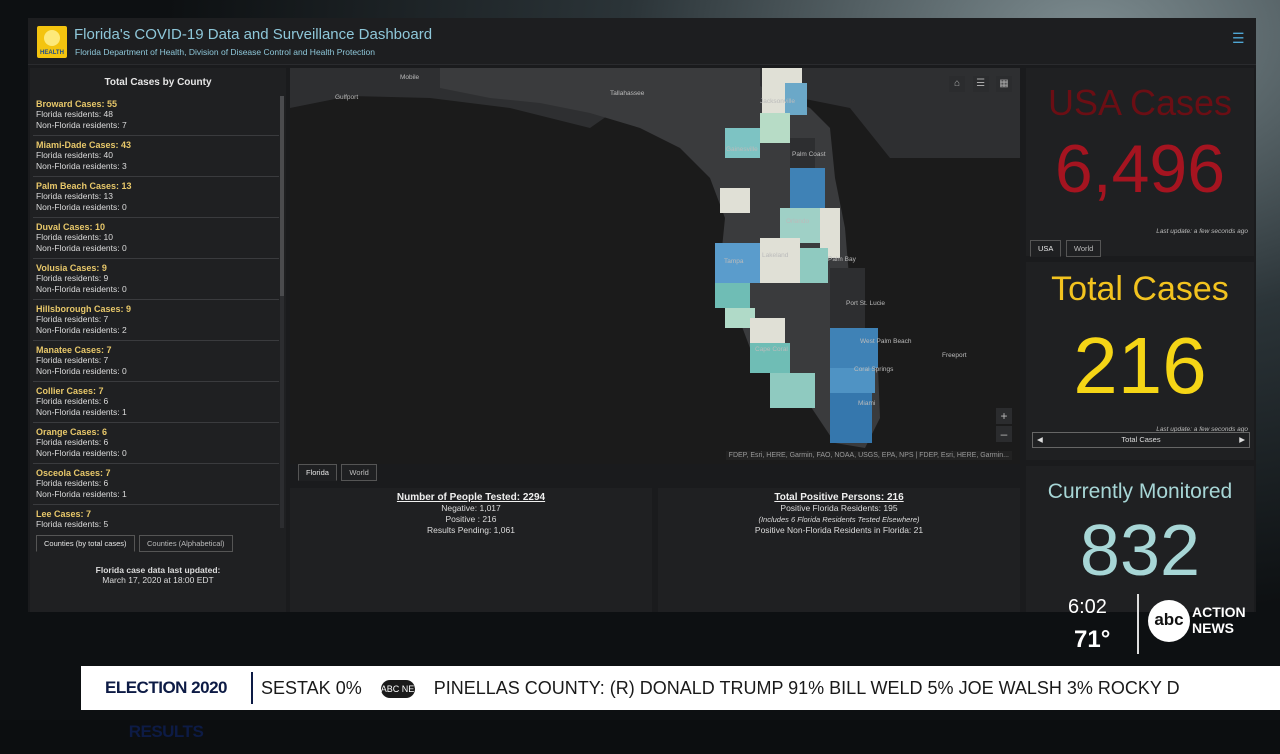 The image size is (1280, 754). What do you see at coordinates (1202, 231) in the screenshot?
I see `usa-last-update: Last update: a few seconds ago` at bounding box center [1202, 231].